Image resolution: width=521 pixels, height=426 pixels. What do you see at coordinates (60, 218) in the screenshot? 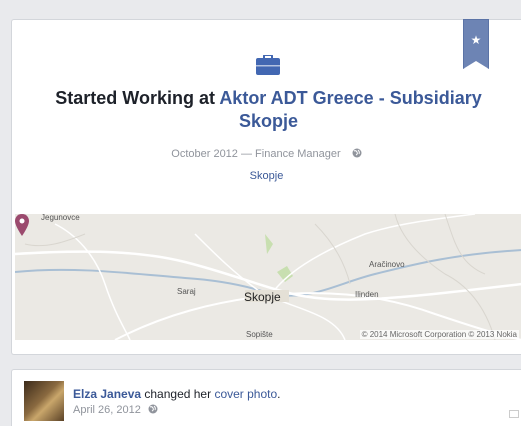
I see `map-label-jegunovce: Jegunovce` at bounding box center [60, 218].